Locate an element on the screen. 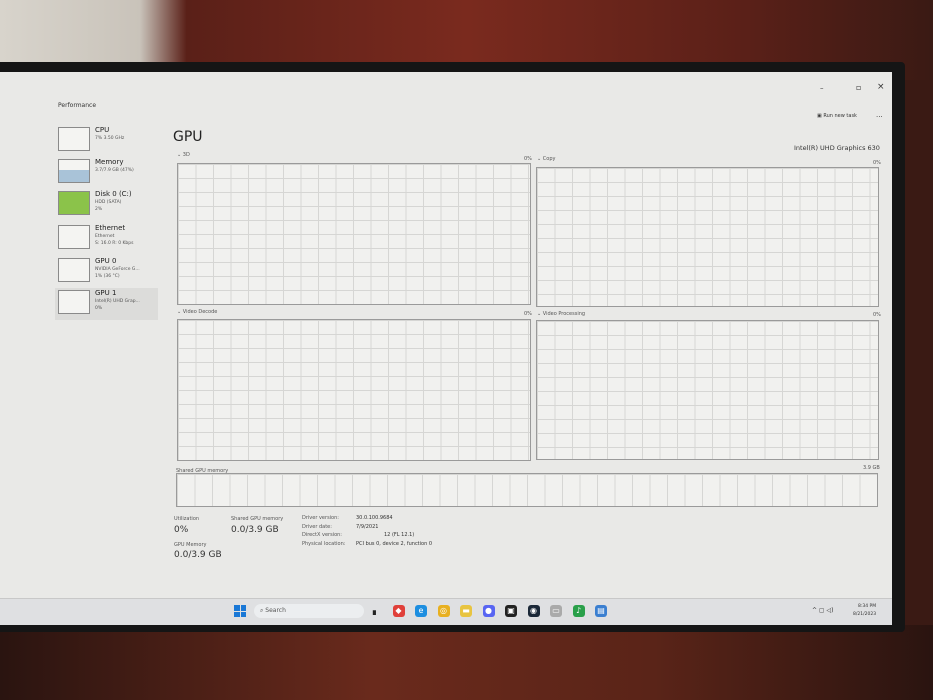 The width and height of the screenshot is (933, 700). sidebar-item-ethernet: Ethernet Ethernet S: 16.0 R: 0 Kbps is located at coordinates (106, 239).